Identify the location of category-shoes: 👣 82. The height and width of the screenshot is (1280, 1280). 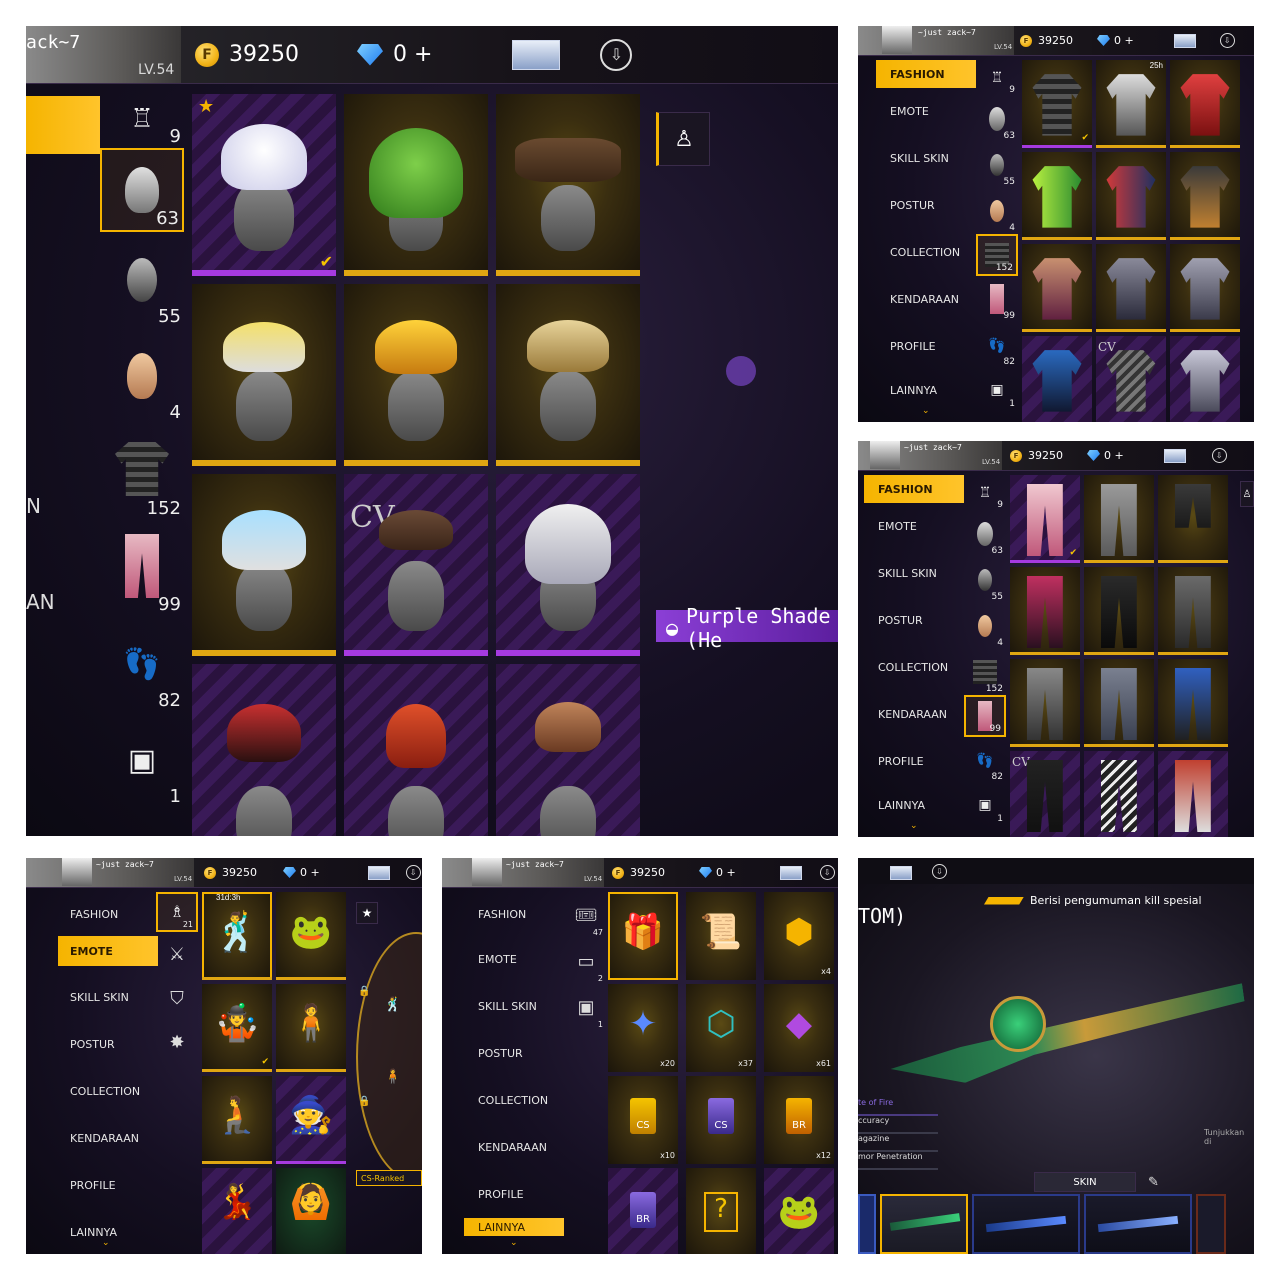
(142, 664).